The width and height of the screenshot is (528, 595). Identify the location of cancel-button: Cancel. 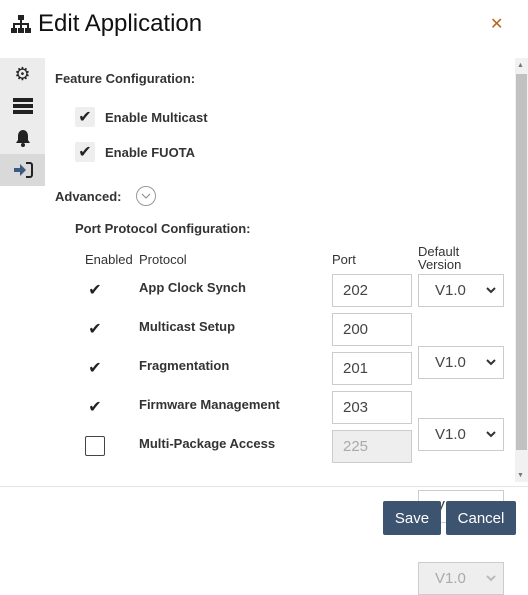
(481, 518).